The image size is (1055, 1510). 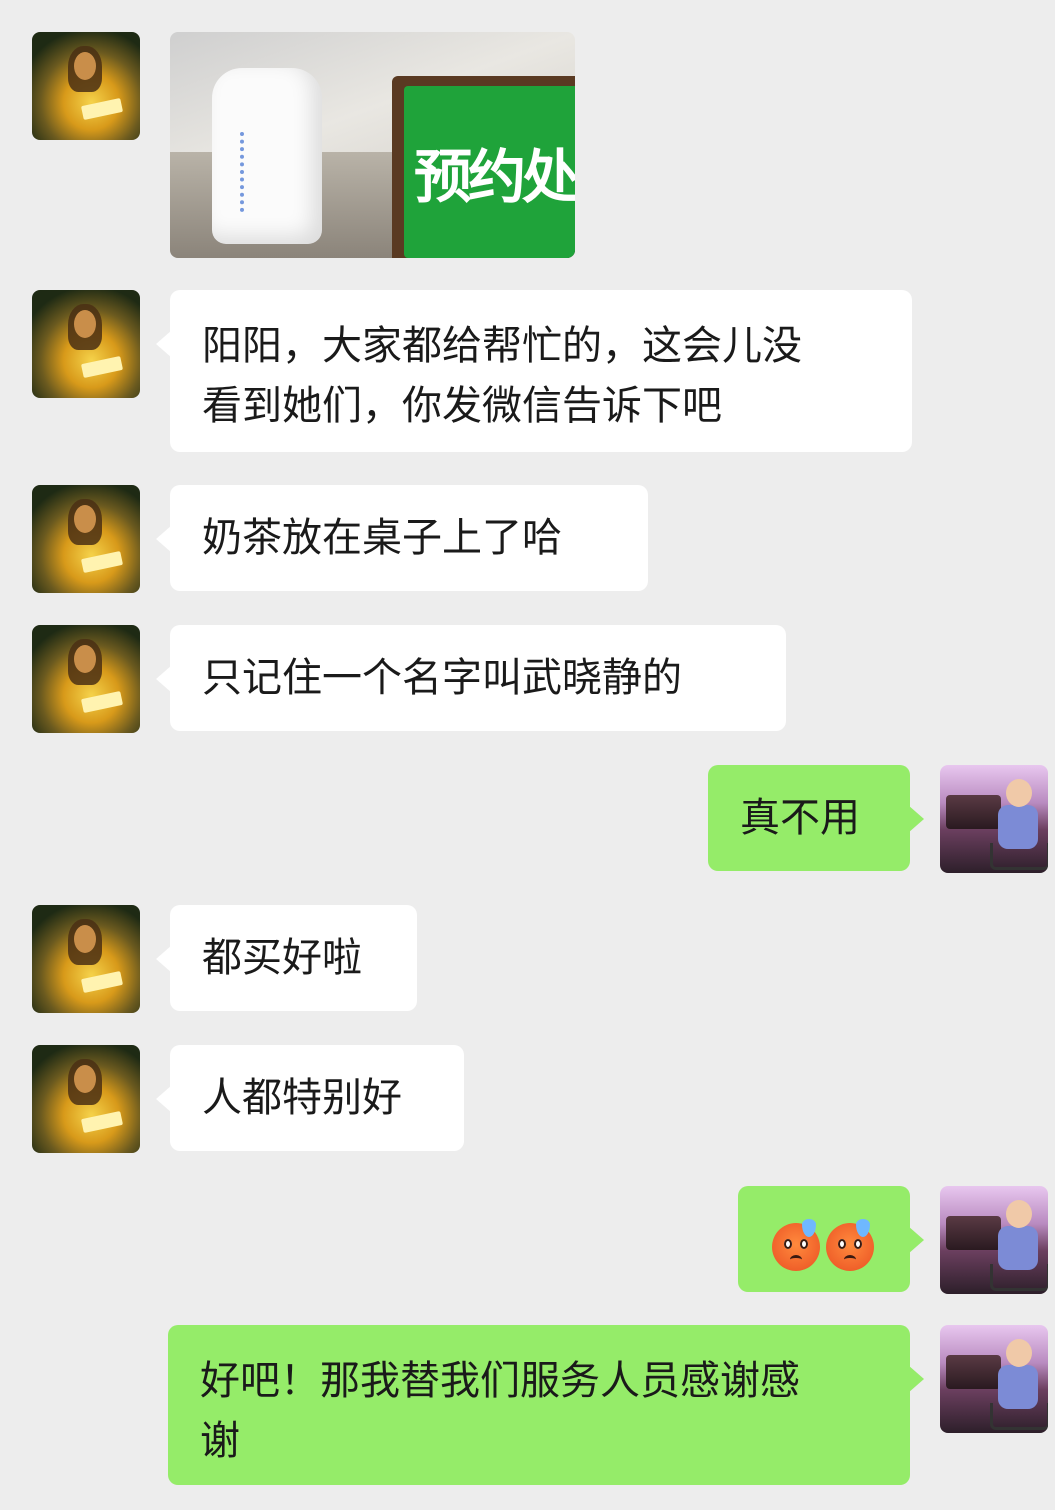 I want to click on reservation-sign: 预约处, so click(x=489, y=172).